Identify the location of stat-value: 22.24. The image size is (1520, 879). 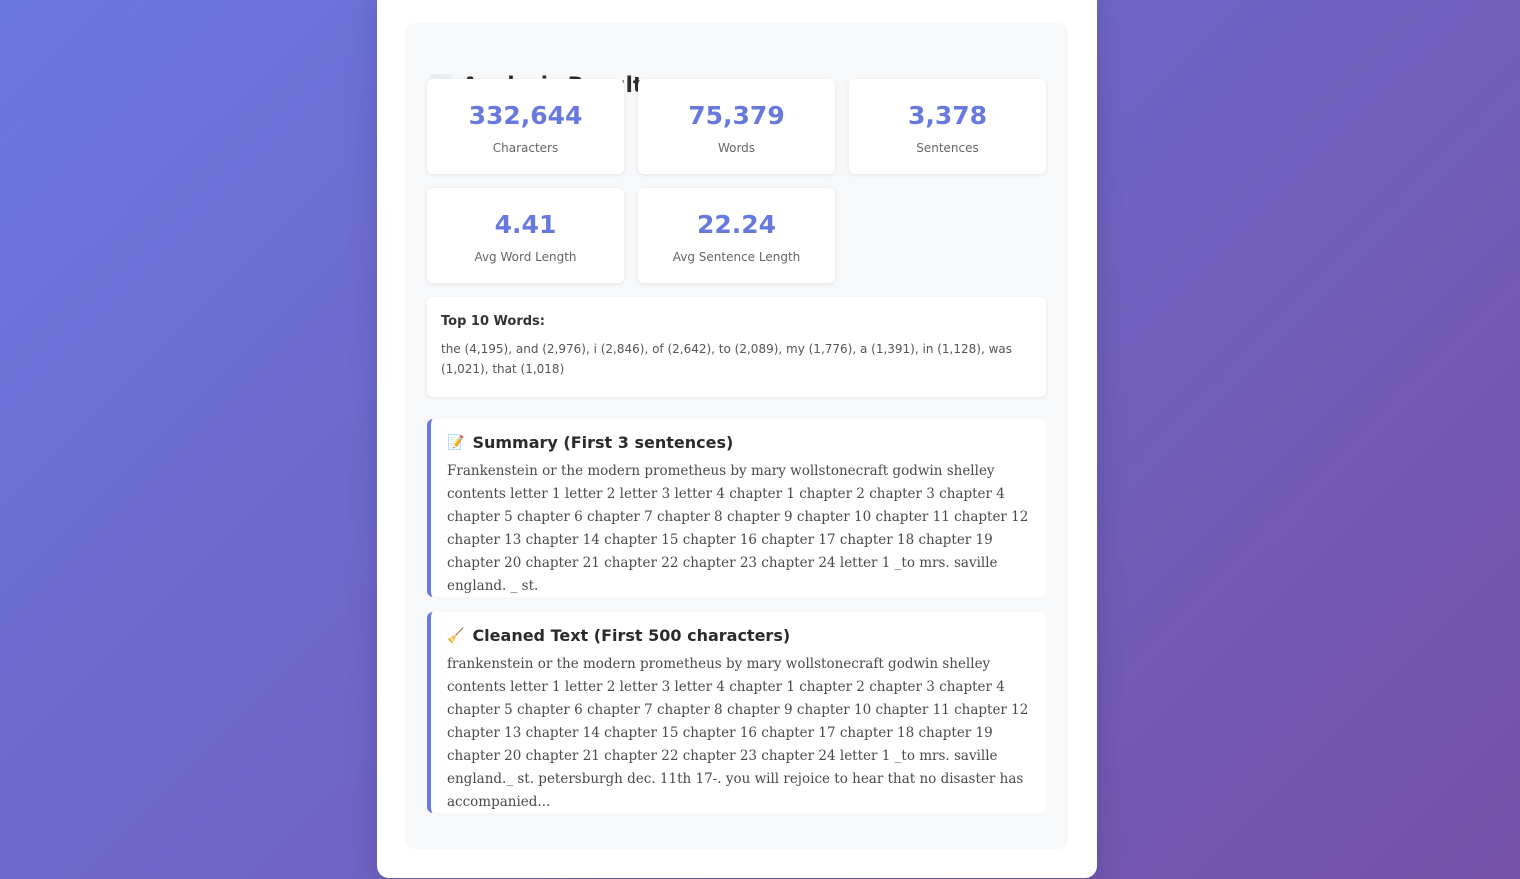
(736, 224).